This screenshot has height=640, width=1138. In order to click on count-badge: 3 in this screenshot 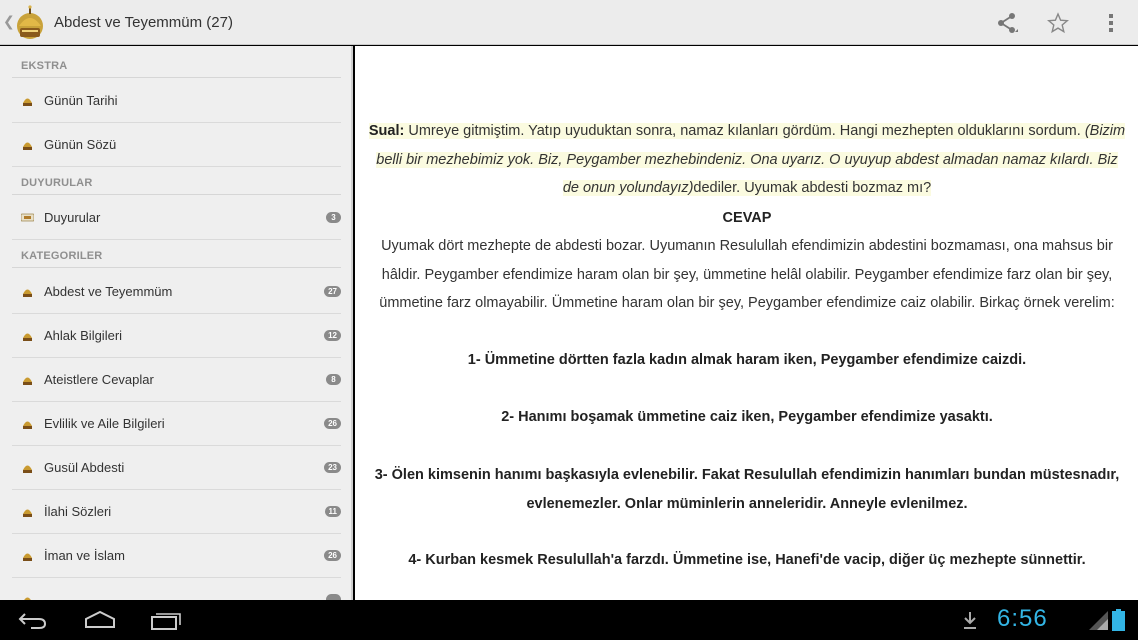, I will do `click(333, 217)`.